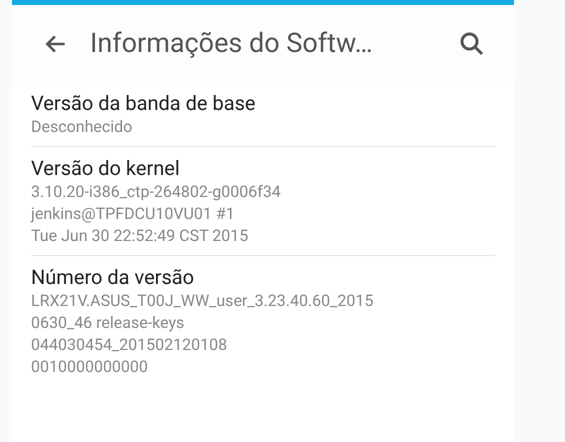 This screenshot has height=442, width=565. Describe the element at coordinates (202, 301) in the screenshot. I see `setting-value: LRX21V.ASUS_T00J_WW_user_3.23.40.60_2015` at that location.